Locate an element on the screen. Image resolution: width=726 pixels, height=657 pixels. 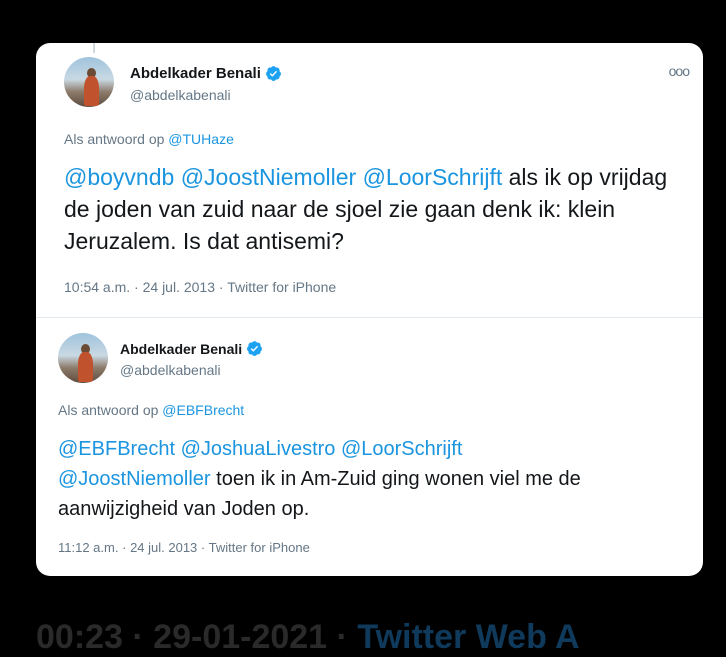
reply-context: Als antwoord op @TUHaze is located at coordinates (149, 139).